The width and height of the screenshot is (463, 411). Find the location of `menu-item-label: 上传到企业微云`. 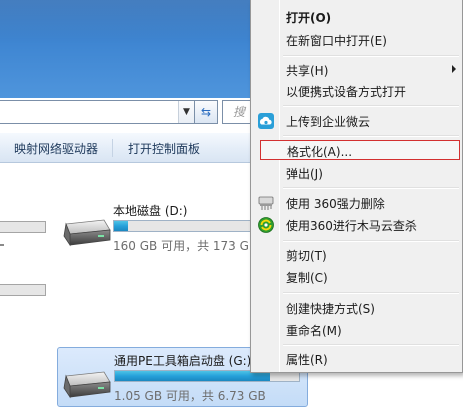

menu-item-label: 上传到企业微云 is located at coordinates (328, 122).